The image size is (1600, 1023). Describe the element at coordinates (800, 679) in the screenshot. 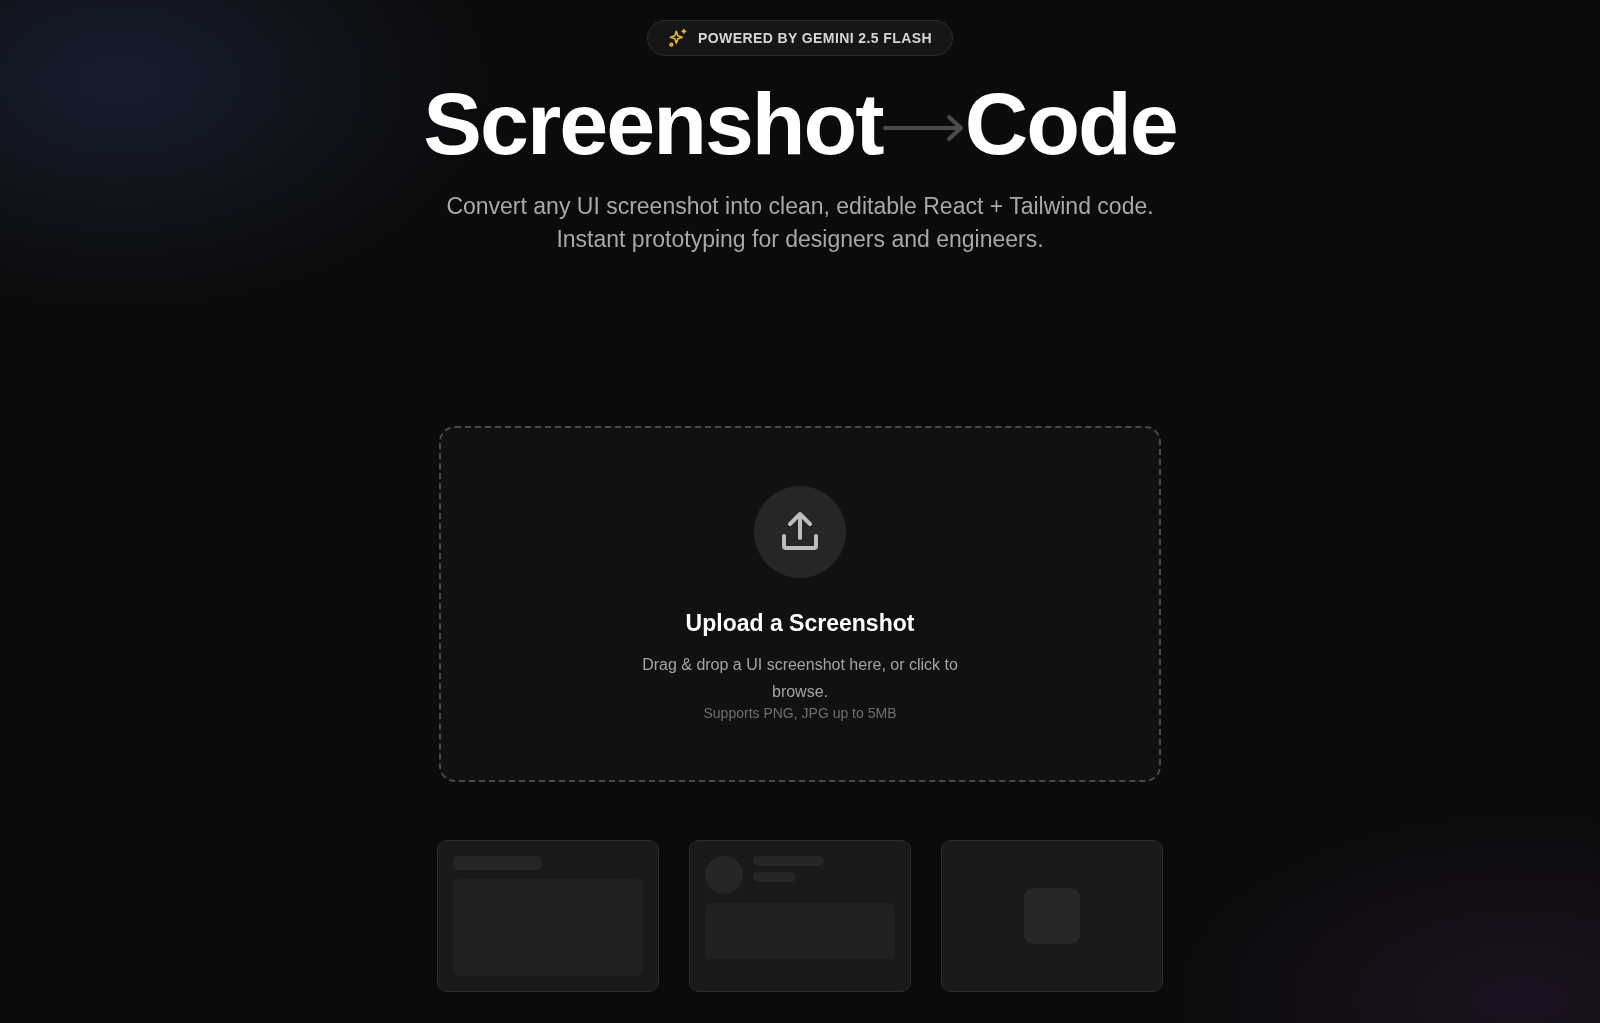

I see `upload-description: Drag & drop a UI screenshot here, or click to browse.` at that location.